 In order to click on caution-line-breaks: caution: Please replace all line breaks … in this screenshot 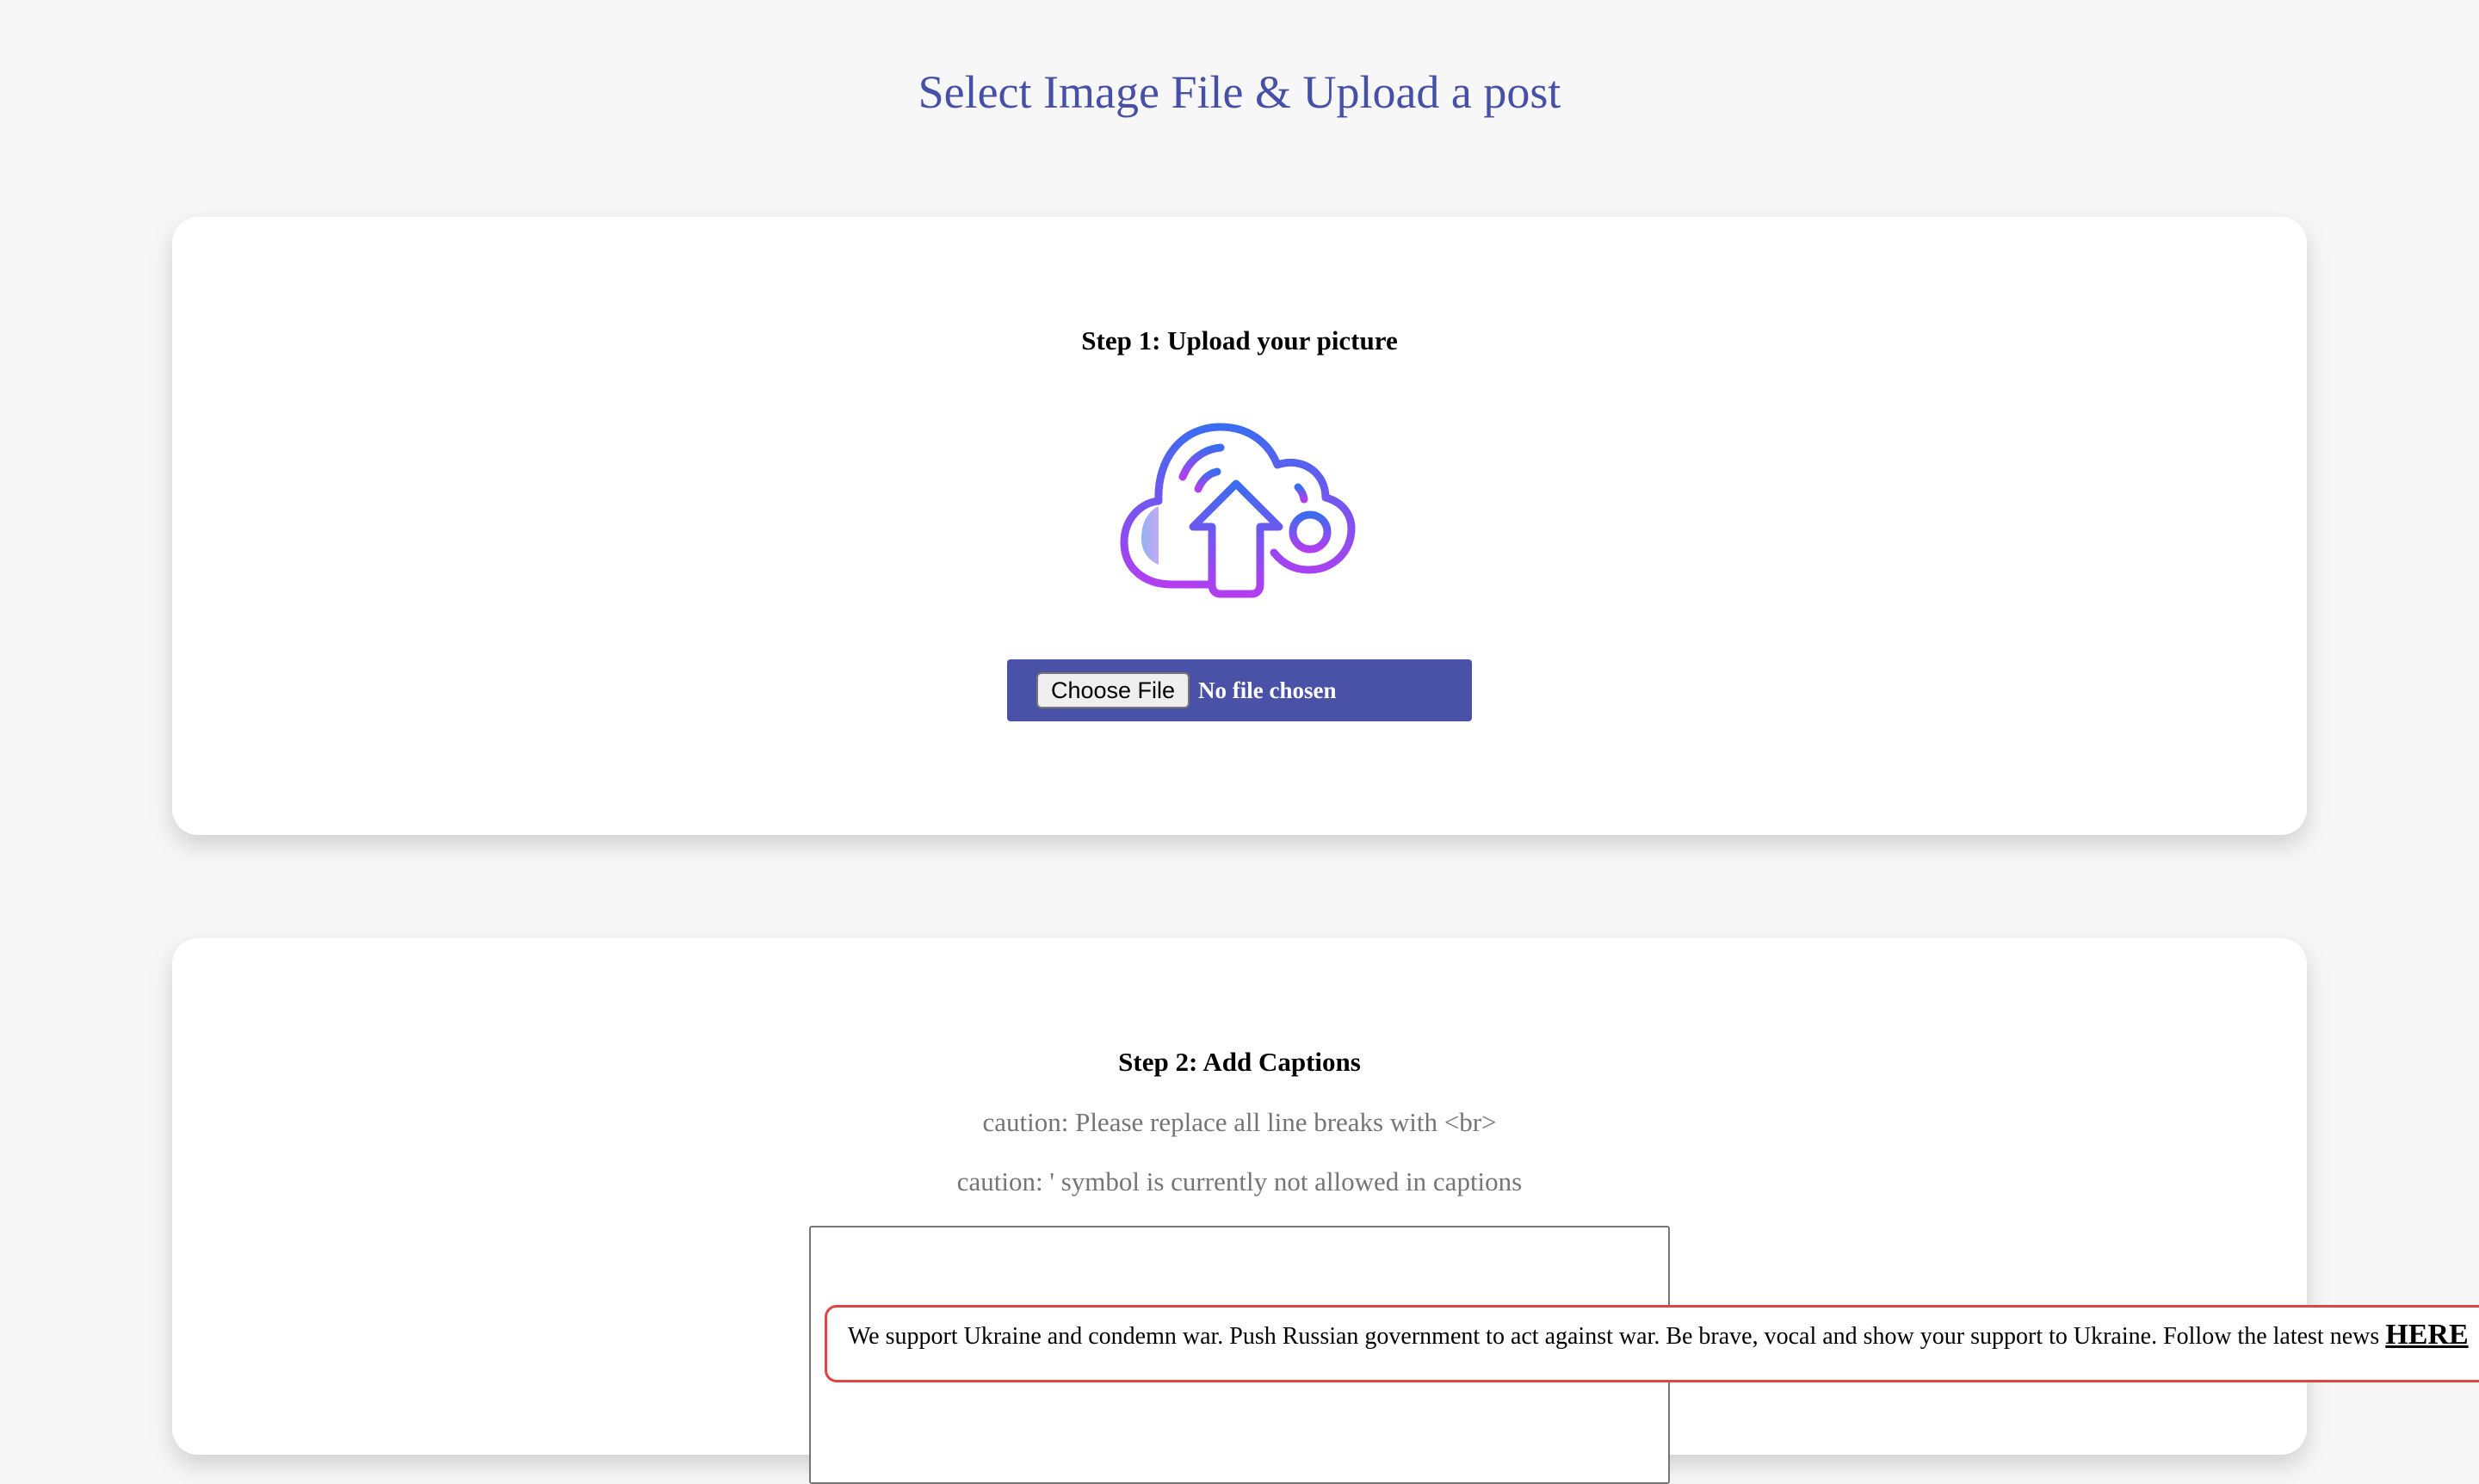, I will do `click(1239, 1122)`.